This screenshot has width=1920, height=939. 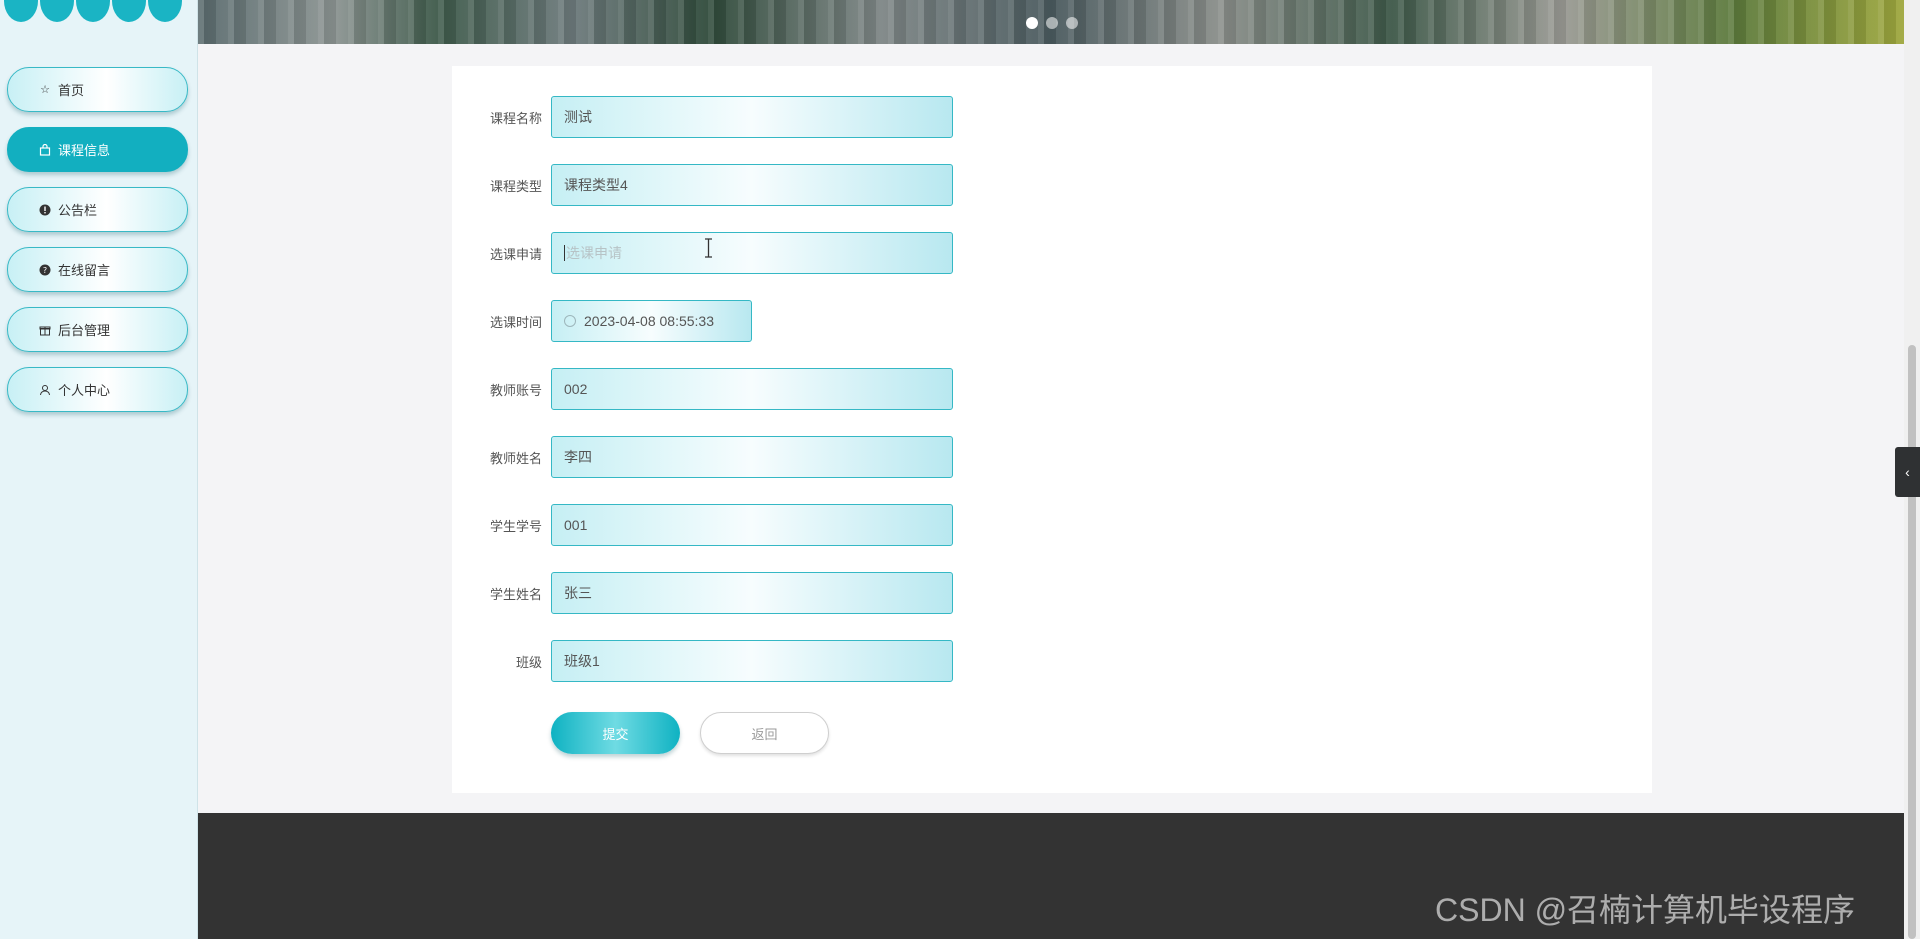 I want to click on form-row-course-name: 课程名称 测试, so click(x=702, y=117).